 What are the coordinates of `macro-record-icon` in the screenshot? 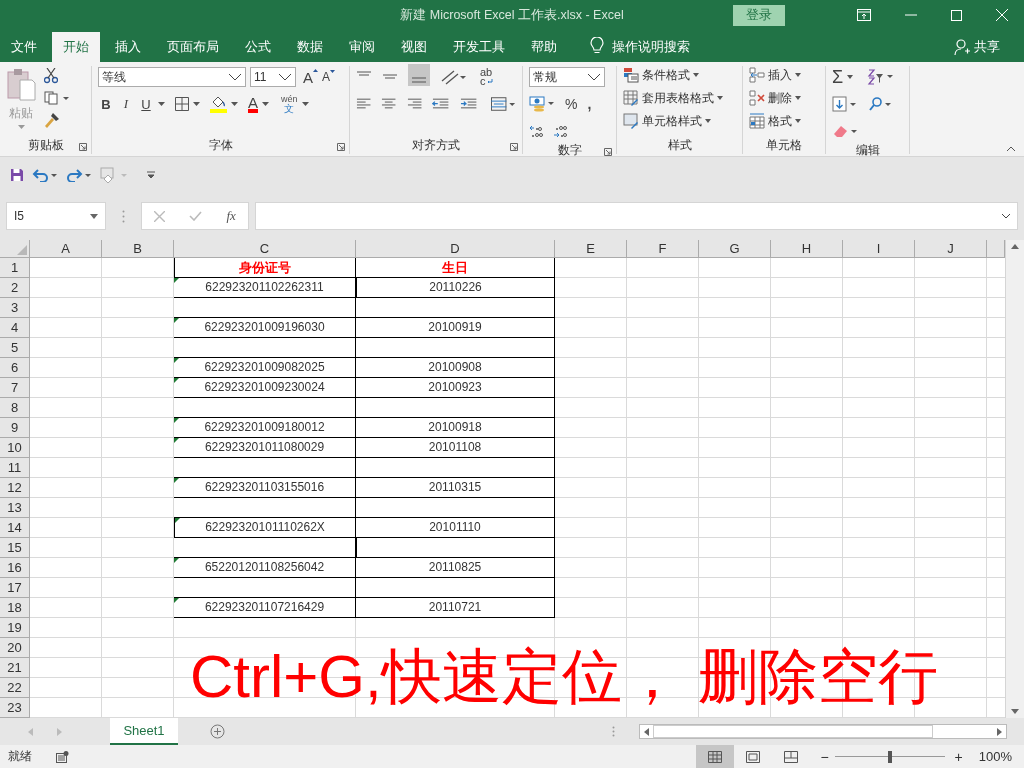 It's located at (62, 756).